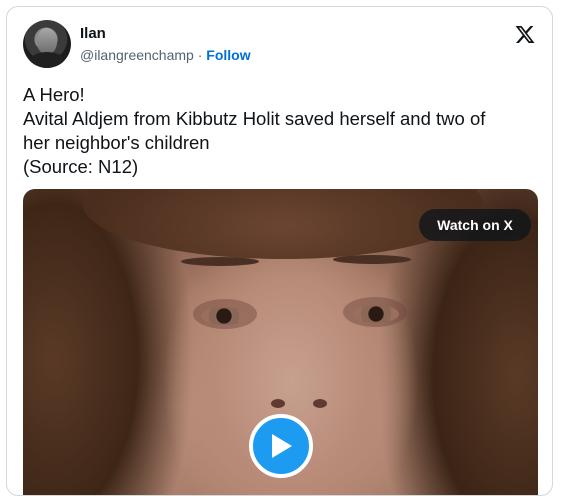 The height and width of the screenshot is (496, 561). What do you see at coordinates (376, 314) in the screenshot?
I see `thumbnail-eye-right` at bounding box center [376, 314].